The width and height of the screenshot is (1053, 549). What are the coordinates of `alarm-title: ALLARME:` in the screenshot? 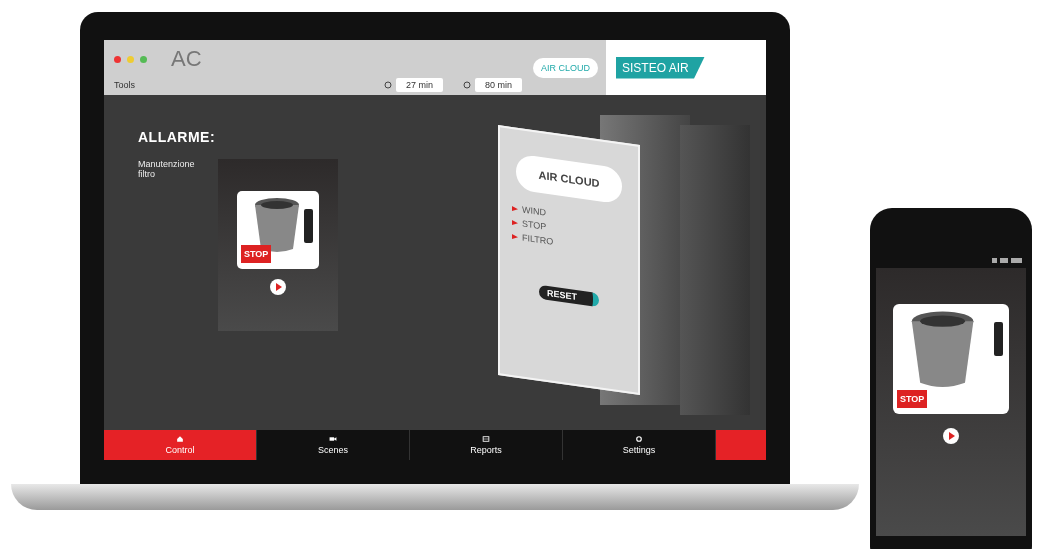 It's located at (177, 137).